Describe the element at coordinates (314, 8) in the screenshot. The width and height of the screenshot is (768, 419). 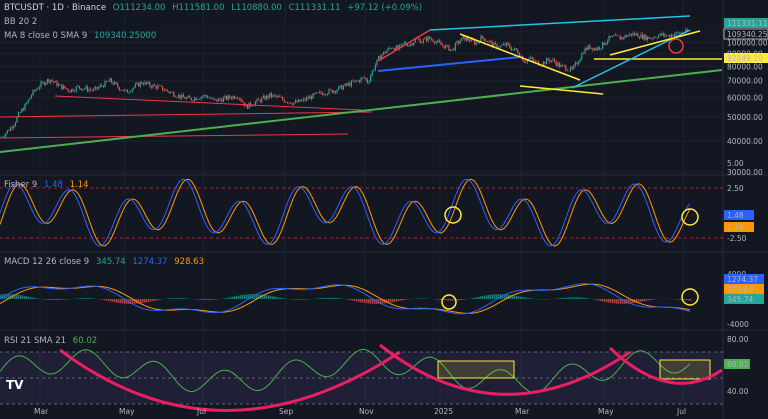
I see `ohlc-close: C111331.11` at that location.